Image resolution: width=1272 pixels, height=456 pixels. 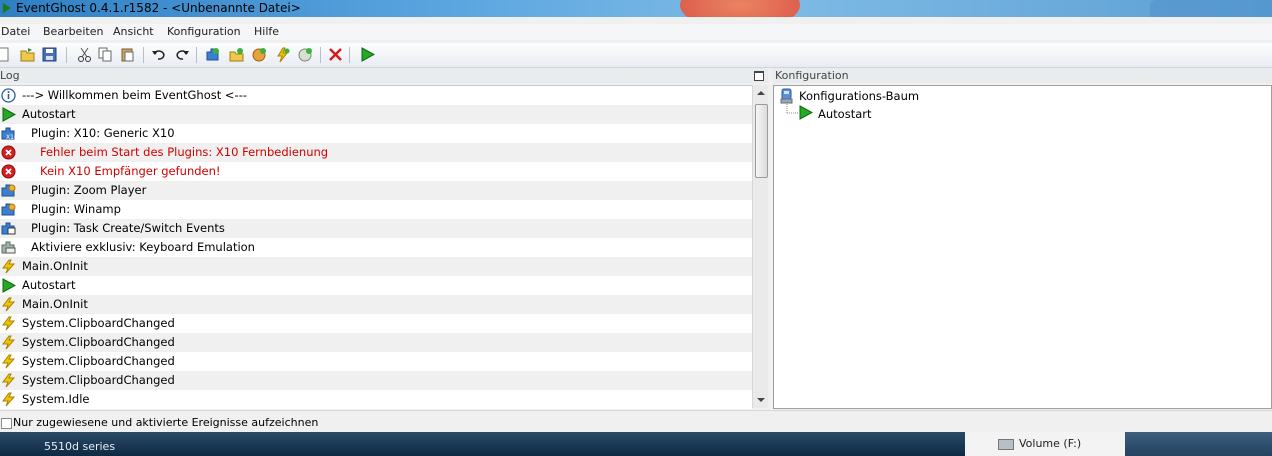 What do you see at coordinates (636, 444) in the screenshot?
I see `desktop-background: 5510d series Volume (F:)` at bounding box center [636, 444].